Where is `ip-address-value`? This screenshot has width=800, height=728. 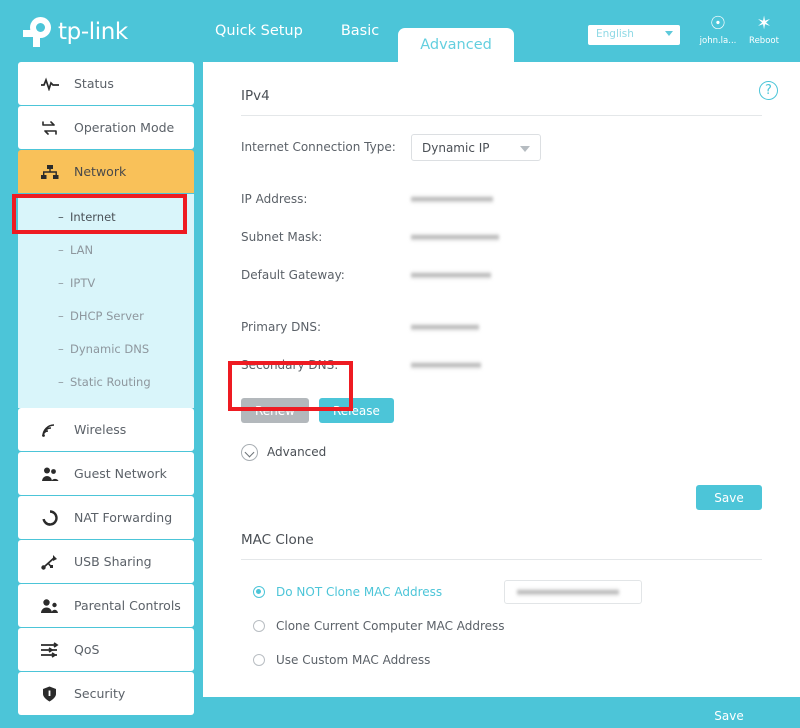 ip-address-value is located at coordinates (452, 199).